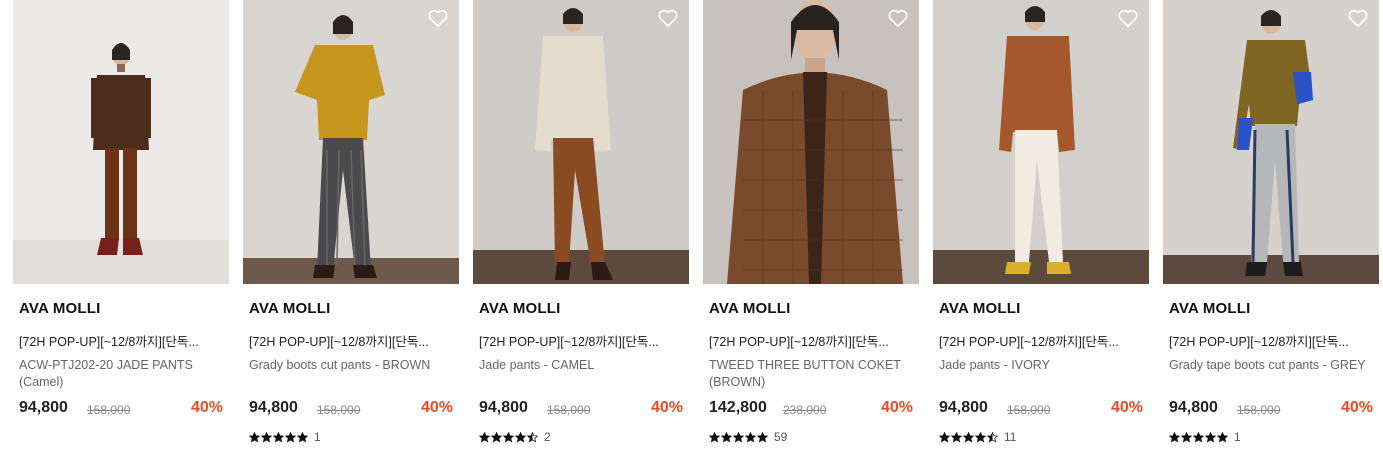  Describe the element at coordinates (582, 365) in the screenshot. I see `product-name: Jade pants - CAMEL` at that location.